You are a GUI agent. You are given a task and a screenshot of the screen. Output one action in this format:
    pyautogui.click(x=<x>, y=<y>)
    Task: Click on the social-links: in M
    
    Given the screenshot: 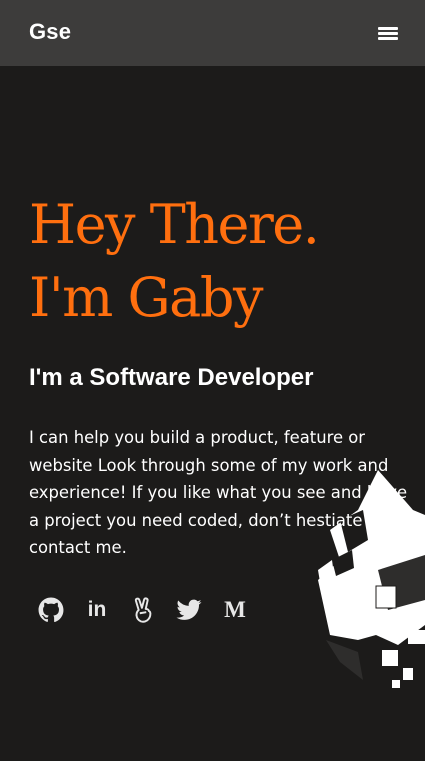 What is the action you would take?
    pyautogui.click(x=153, y=610)
    